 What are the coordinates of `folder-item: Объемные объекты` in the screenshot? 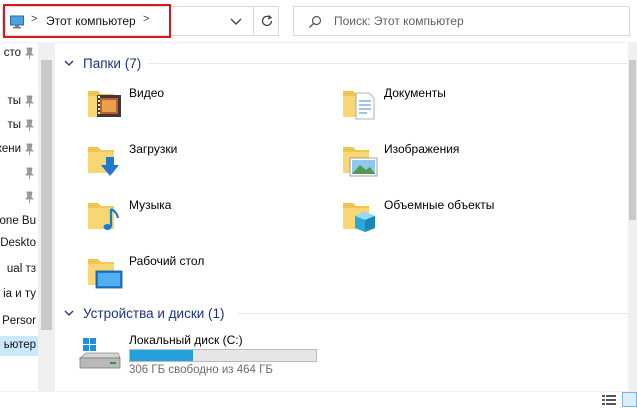 It's located at (428, 220).